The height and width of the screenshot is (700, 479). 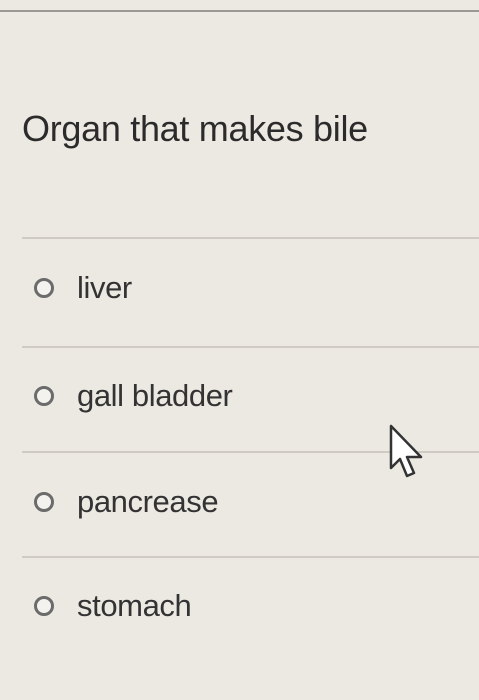 What do you see at coordinates (104, 287) in the screenshot?
I see `option-label: liver` at bounding box center [104, 287].